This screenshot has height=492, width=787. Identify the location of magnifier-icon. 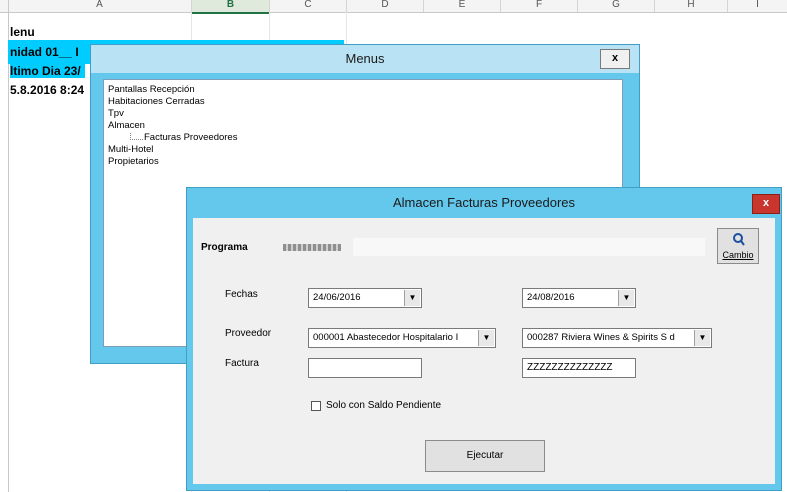
(739, 239).